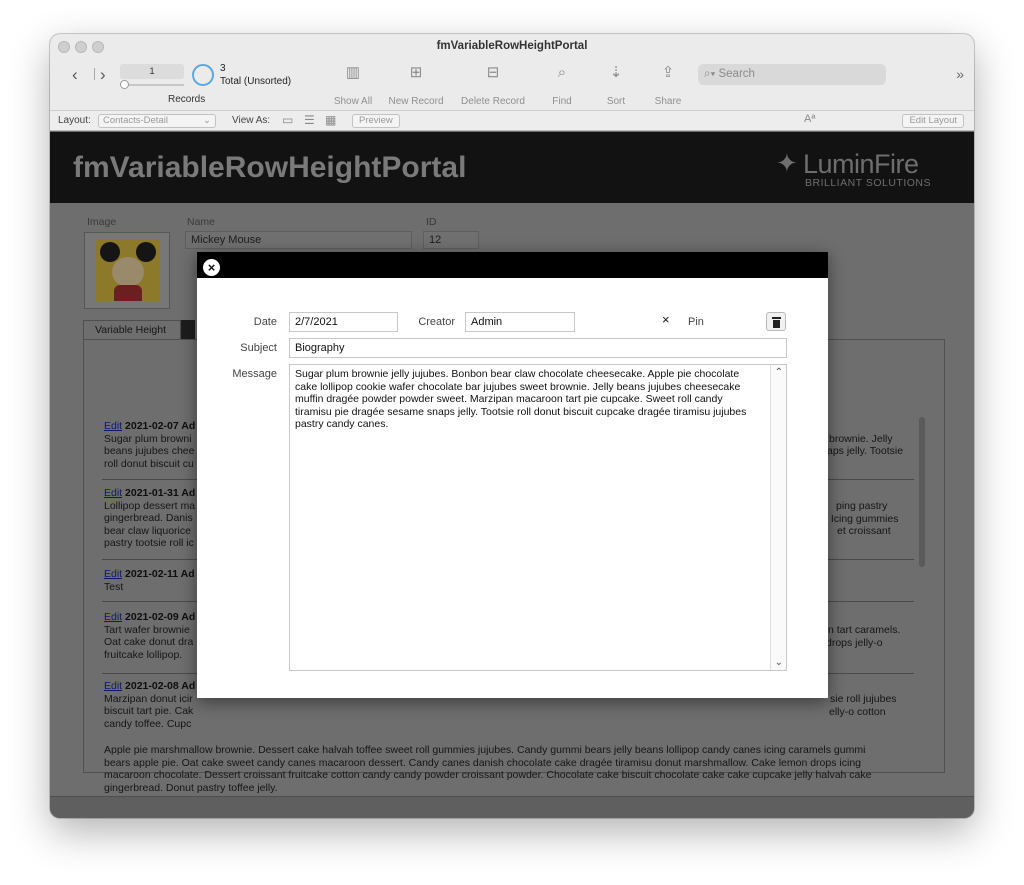 The image size is (1024, 885). What do you see at coordinates (512, 807) in the screenshot?
I see `status-footer` at bounding box center [512, 807].